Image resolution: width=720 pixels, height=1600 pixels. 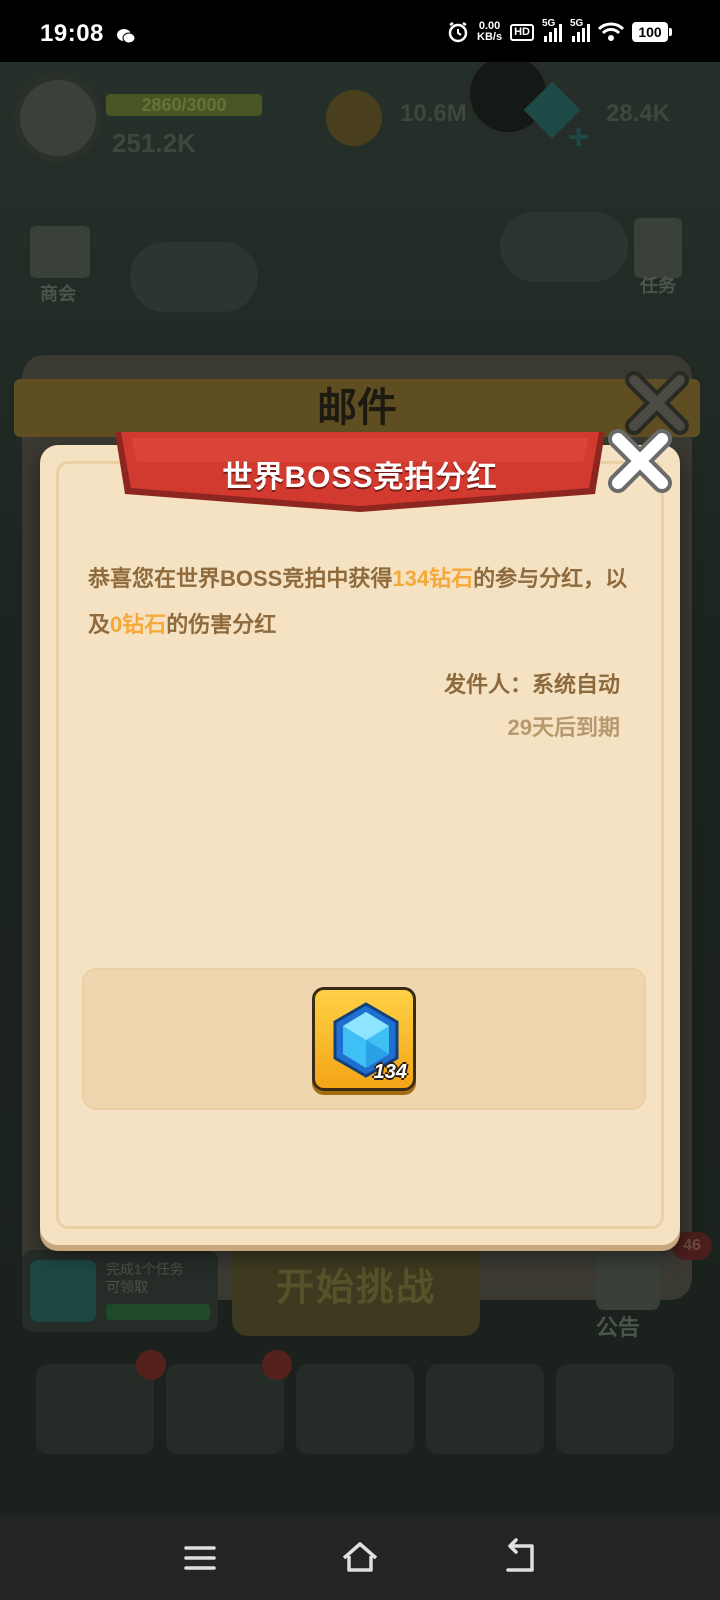 I want to click on notice-board: 公告, so click(x=628, y=1290).